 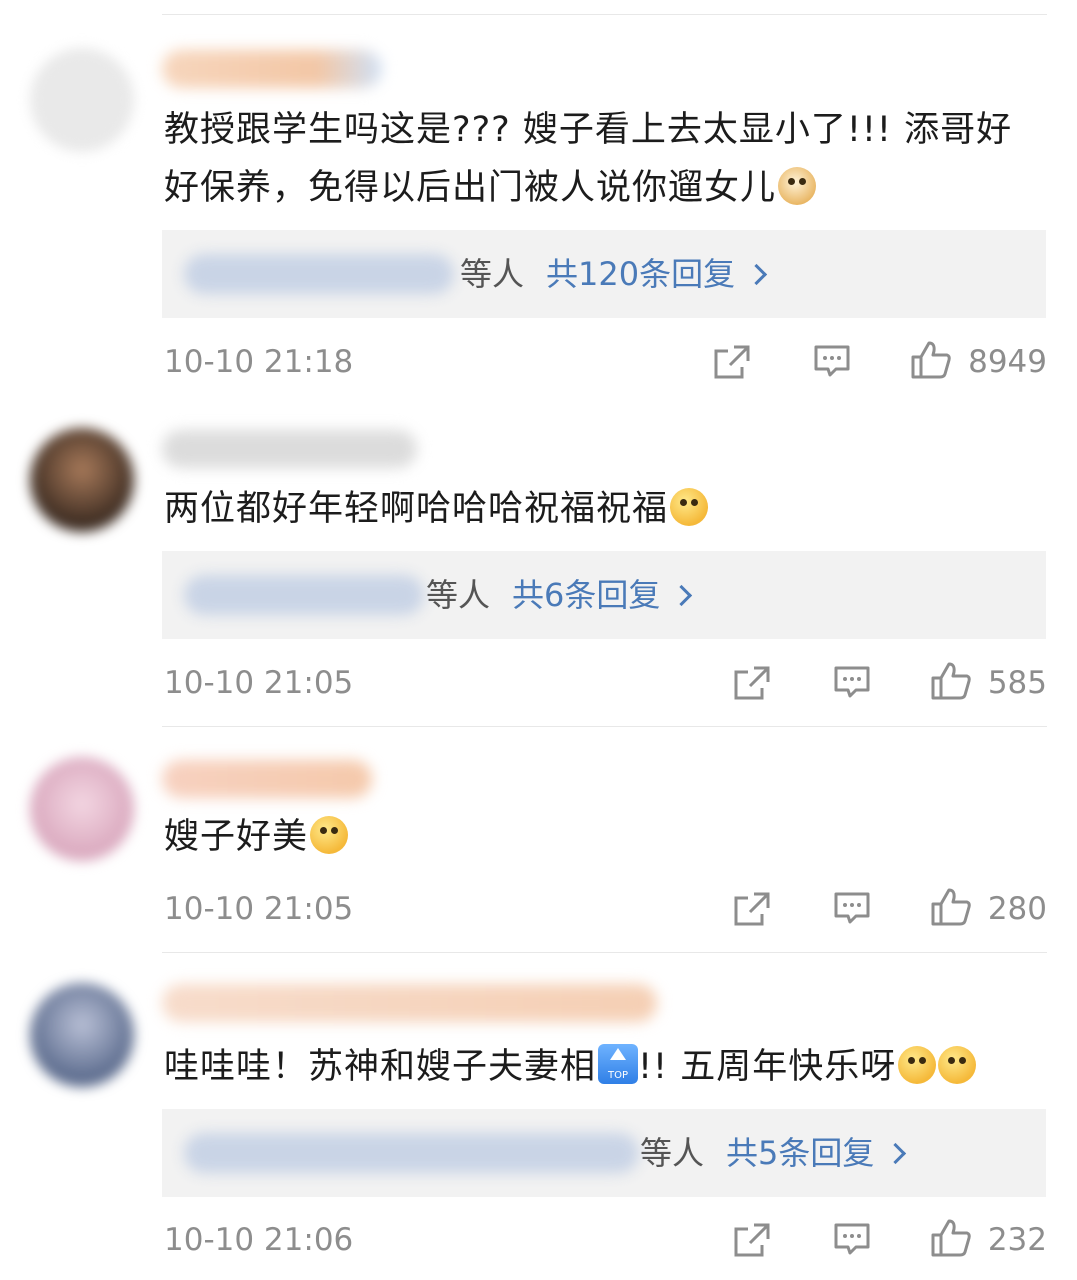 I want to click on comment-text: 哇哇哇！苏神和嫂子夫妻相 TOP!! 五周年快乐呀, so click(x=605, y=1067).